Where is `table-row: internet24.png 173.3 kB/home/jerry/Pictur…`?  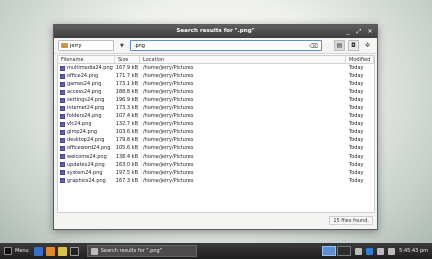
table-row: internet24.png 173.3 kB/home/jerry/Pictur… is located at coordinates (216, 108).